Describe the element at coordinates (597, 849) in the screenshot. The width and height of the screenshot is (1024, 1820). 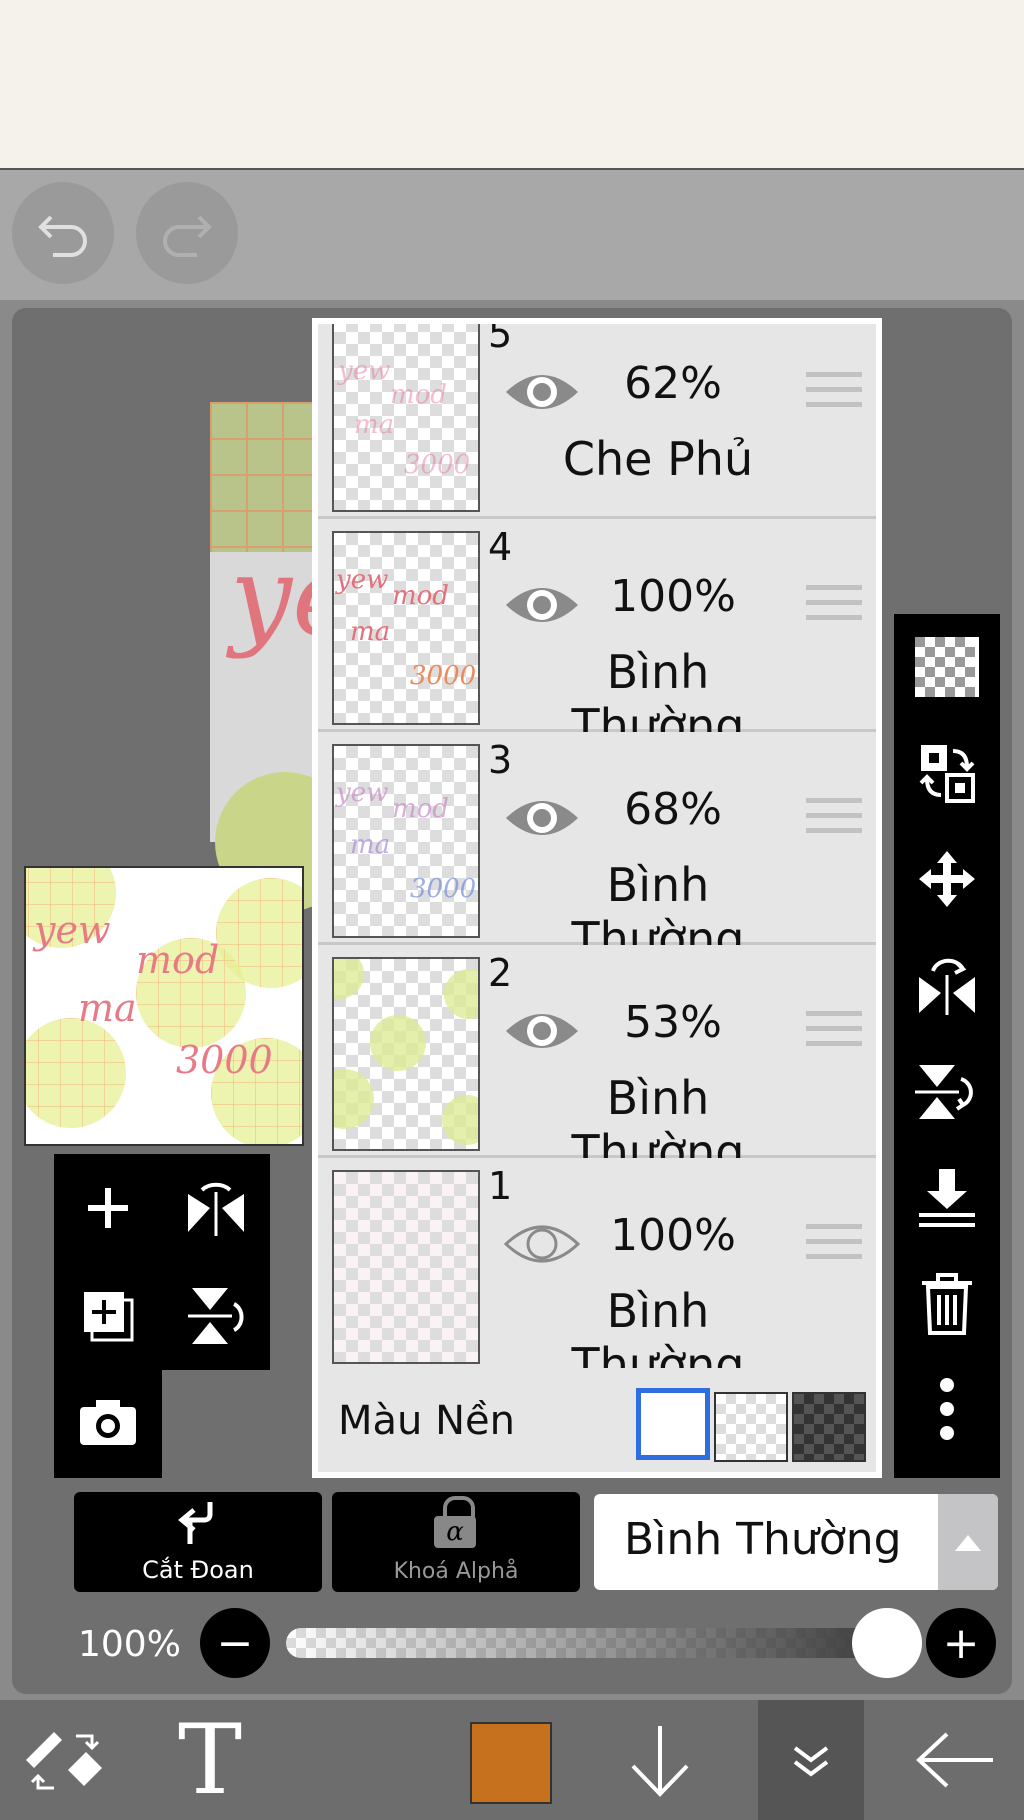
I see `layer-row-3: yew mod ma 3000 3 68% Bình Thường` at that location.